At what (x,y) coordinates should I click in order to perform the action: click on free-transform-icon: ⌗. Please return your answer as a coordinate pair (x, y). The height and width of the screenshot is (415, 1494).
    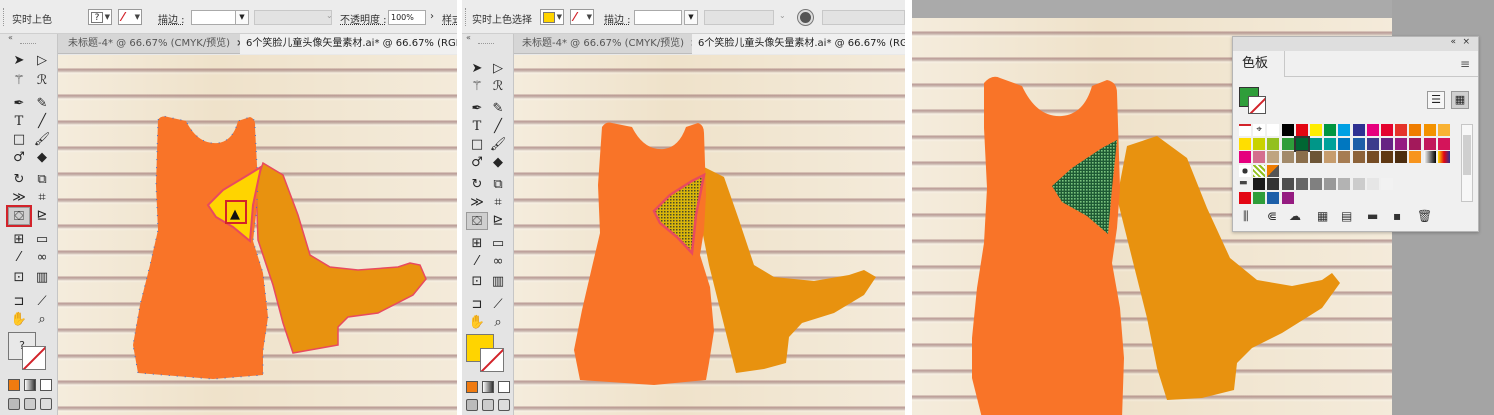
    Looking at the image, I should click on (42, 198).